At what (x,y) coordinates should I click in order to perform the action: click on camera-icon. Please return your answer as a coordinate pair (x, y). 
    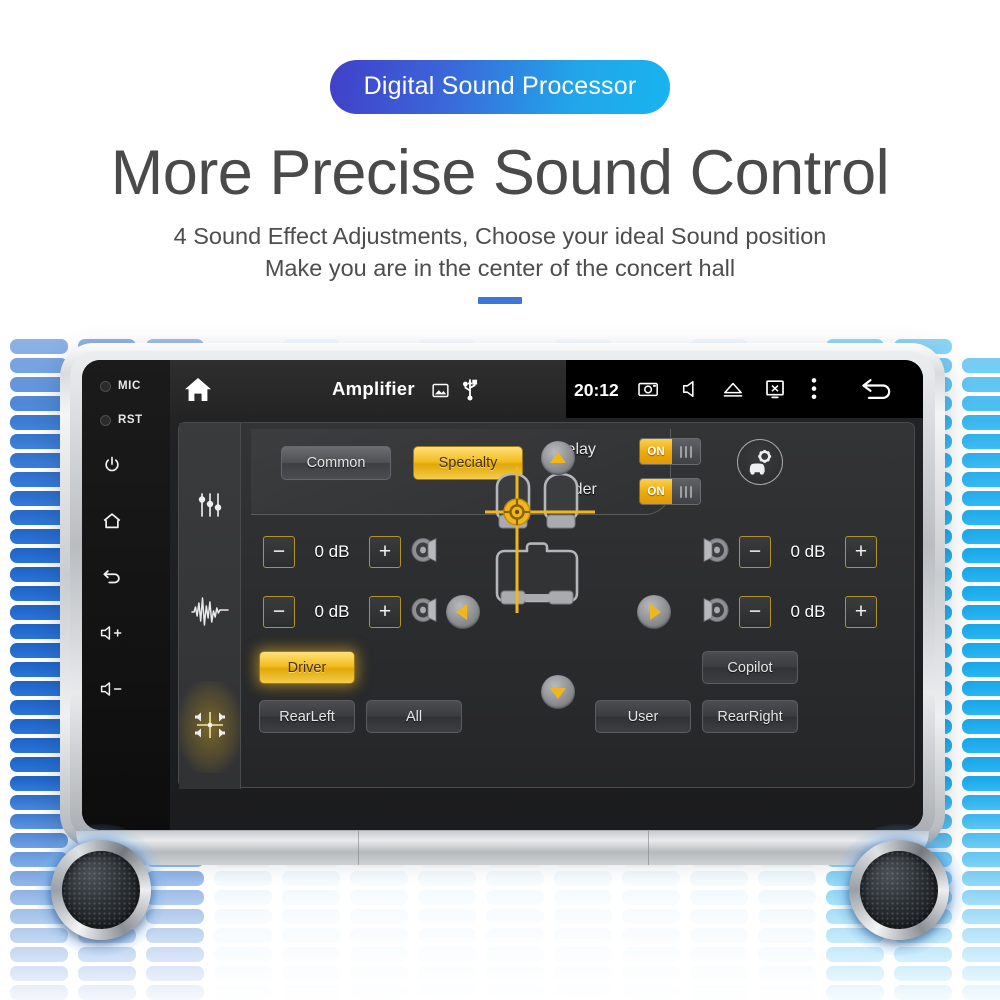
    Looking at the image, I should click on (649, 389).